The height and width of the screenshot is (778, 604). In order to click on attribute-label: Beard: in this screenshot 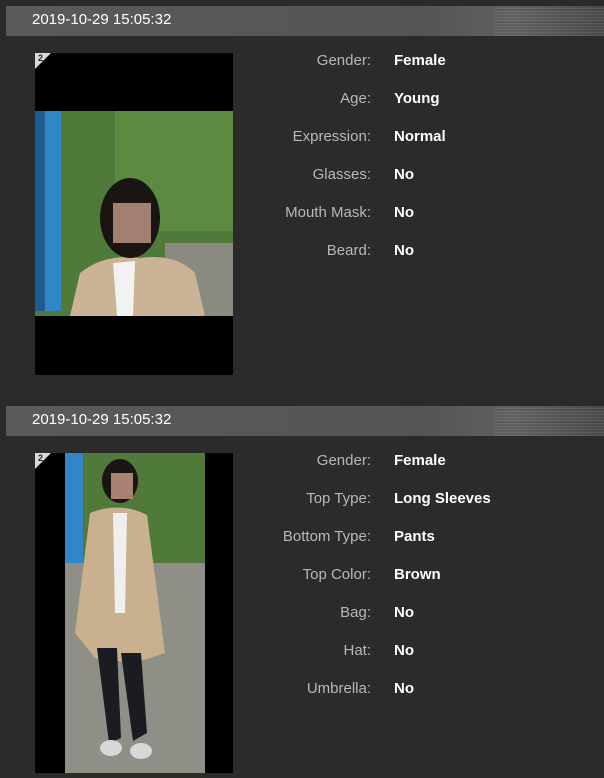, I will do `click(348, 250)`.